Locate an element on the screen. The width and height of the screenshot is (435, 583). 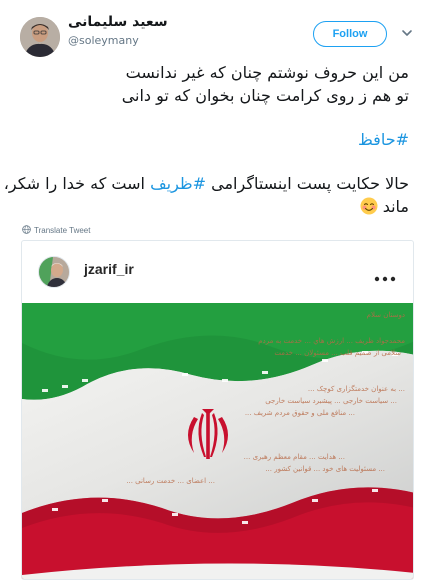
instagram-username: jzarif_ir is located at coordinates (109, 269).